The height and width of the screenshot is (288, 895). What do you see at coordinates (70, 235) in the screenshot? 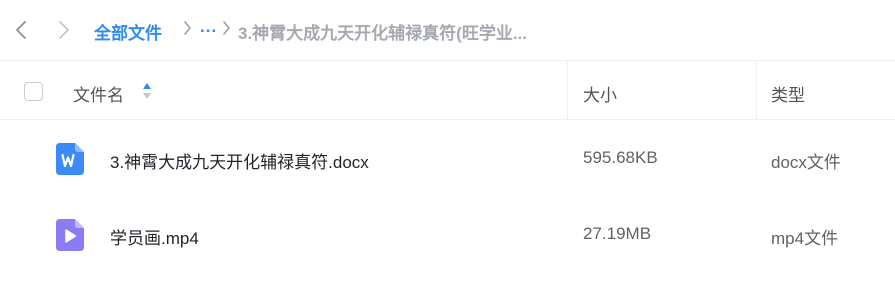
I see `video-file-icon` at bounding box center [70, 235].